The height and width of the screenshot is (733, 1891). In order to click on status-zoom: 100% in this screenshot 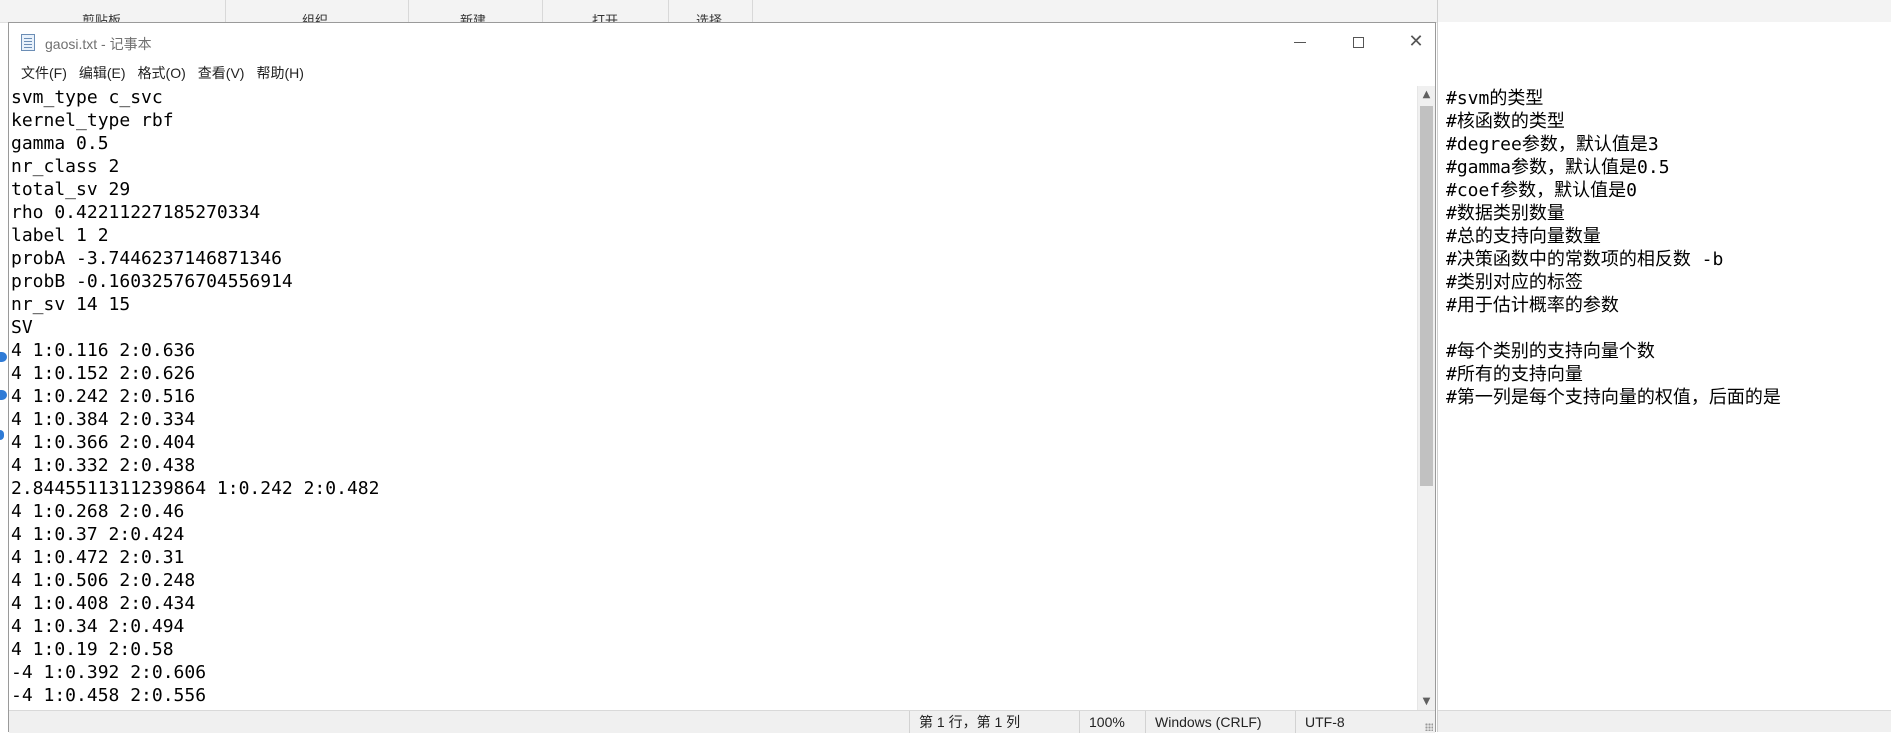, I will do `click(1112, 722)`.